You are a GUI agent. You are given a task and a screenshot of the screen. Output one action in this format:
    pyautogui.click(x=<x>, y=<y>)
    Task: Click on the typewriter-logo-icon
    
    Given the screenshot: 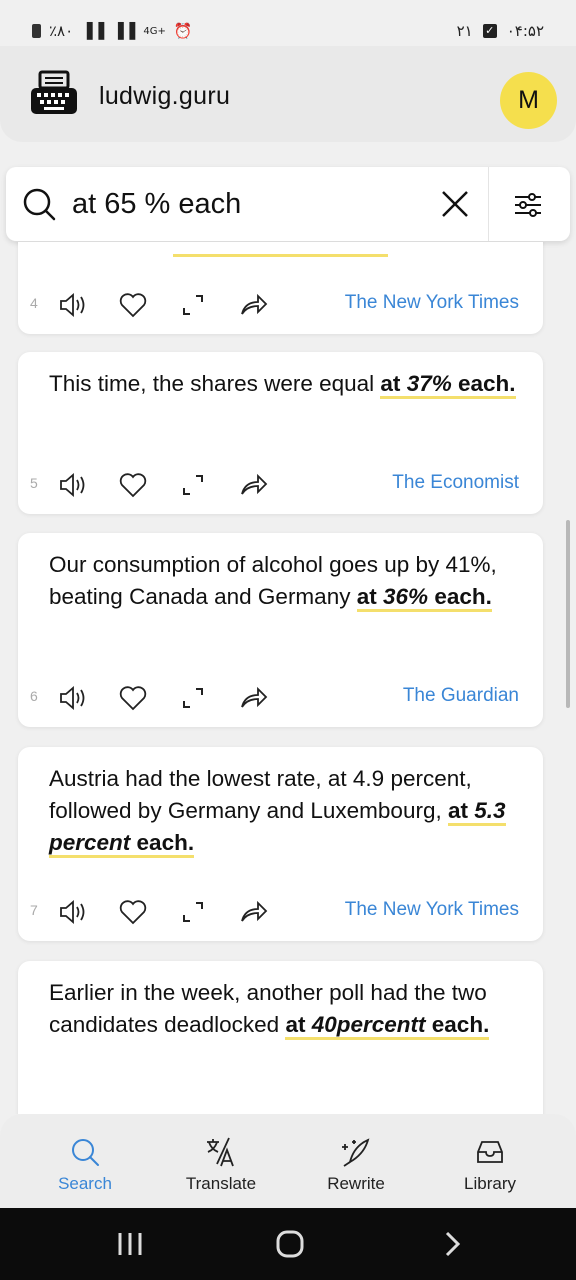 What is the action you would take?
    pyautogui.click(x=54, y=94)
    